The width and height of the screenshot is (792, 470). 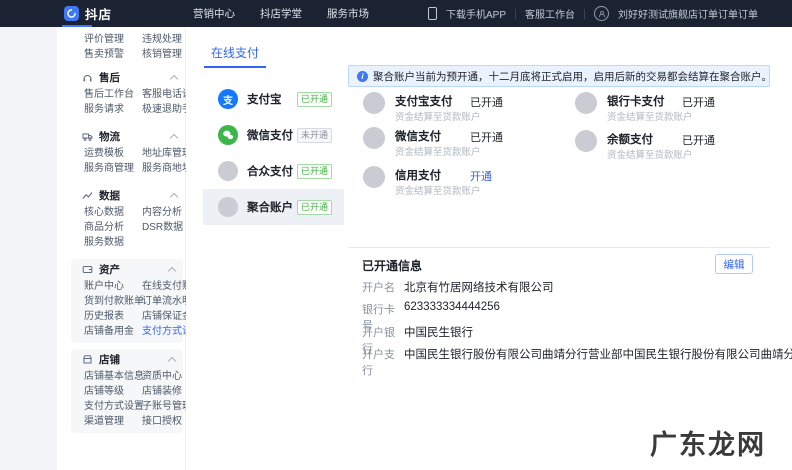 I want to click on method-row-hezhong: 合众支付 已开通, so click(x=273, y=171).